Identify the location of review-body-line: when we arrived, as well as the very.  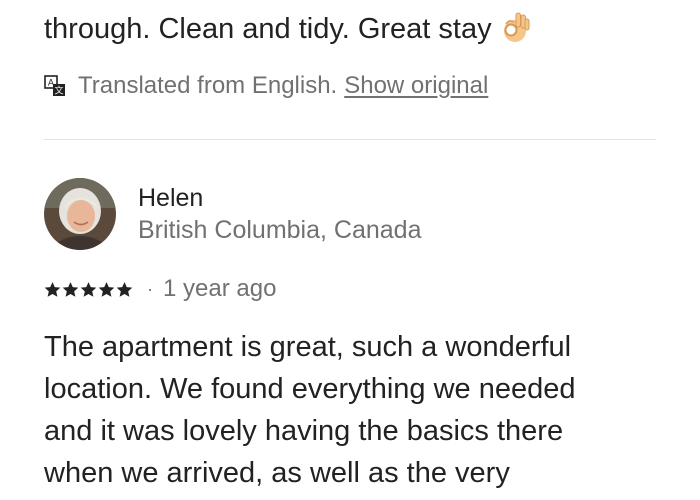
(277, 473).